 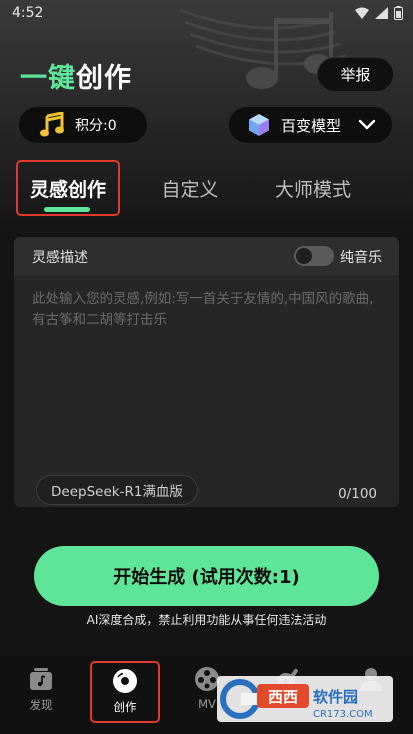 I want to click on cube-icon, so click(x=259, y=125).